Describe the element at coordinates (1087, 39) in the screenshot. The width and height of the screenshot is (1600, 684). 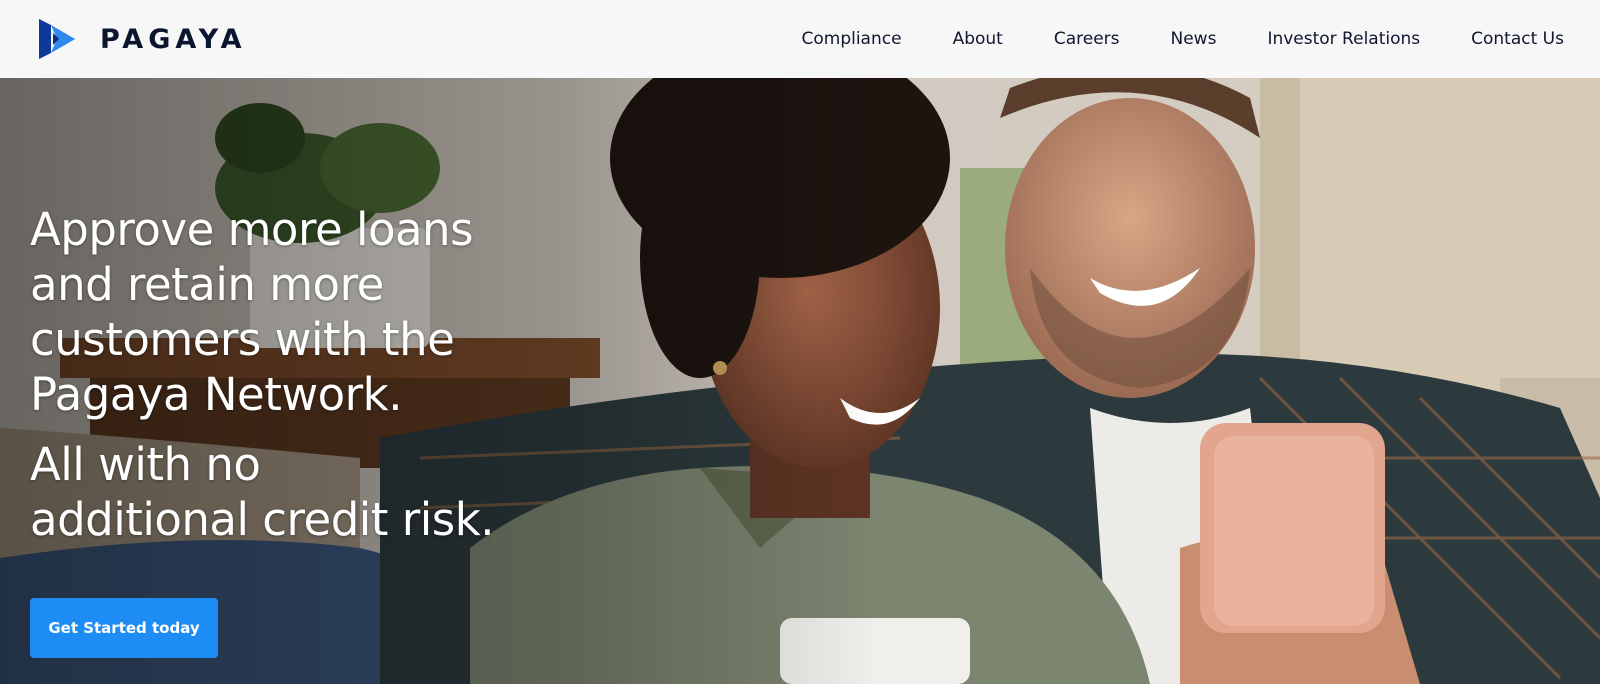
I see `nav-item-careers: Careers` at that location.